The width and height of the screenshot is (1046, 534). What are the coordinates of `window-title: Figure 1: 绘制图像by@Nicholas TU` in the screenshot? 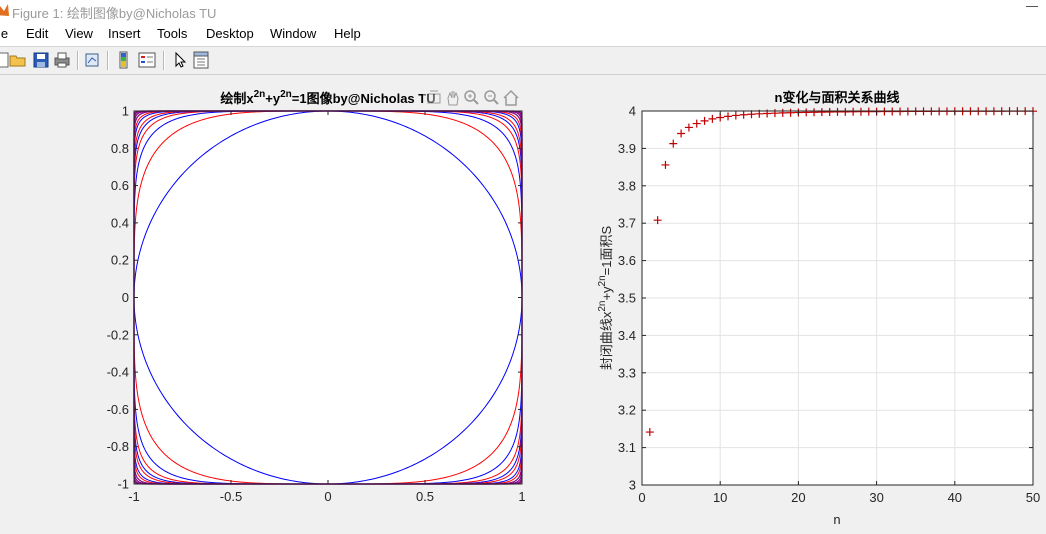 It's located at (114, 13).